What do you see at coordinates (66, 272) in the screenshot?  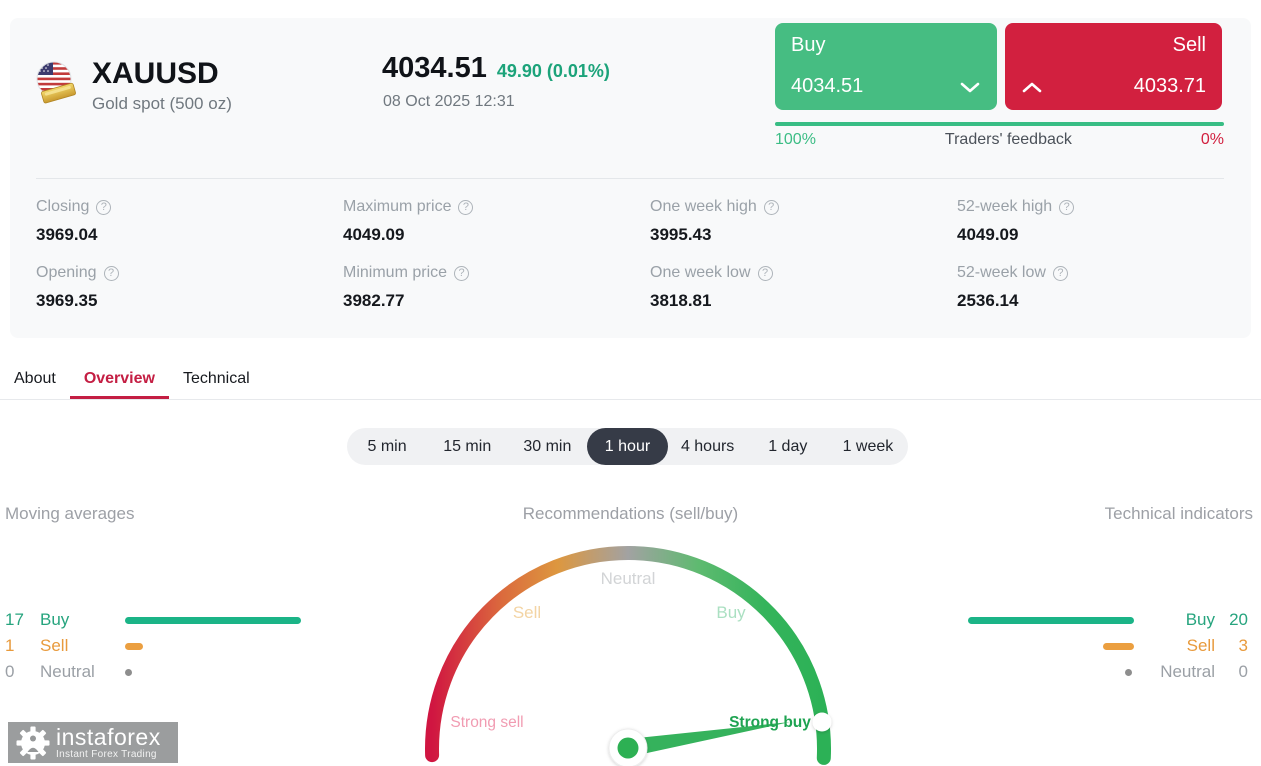 I see `stat-label: Opening` at bounding box center [66, 272].